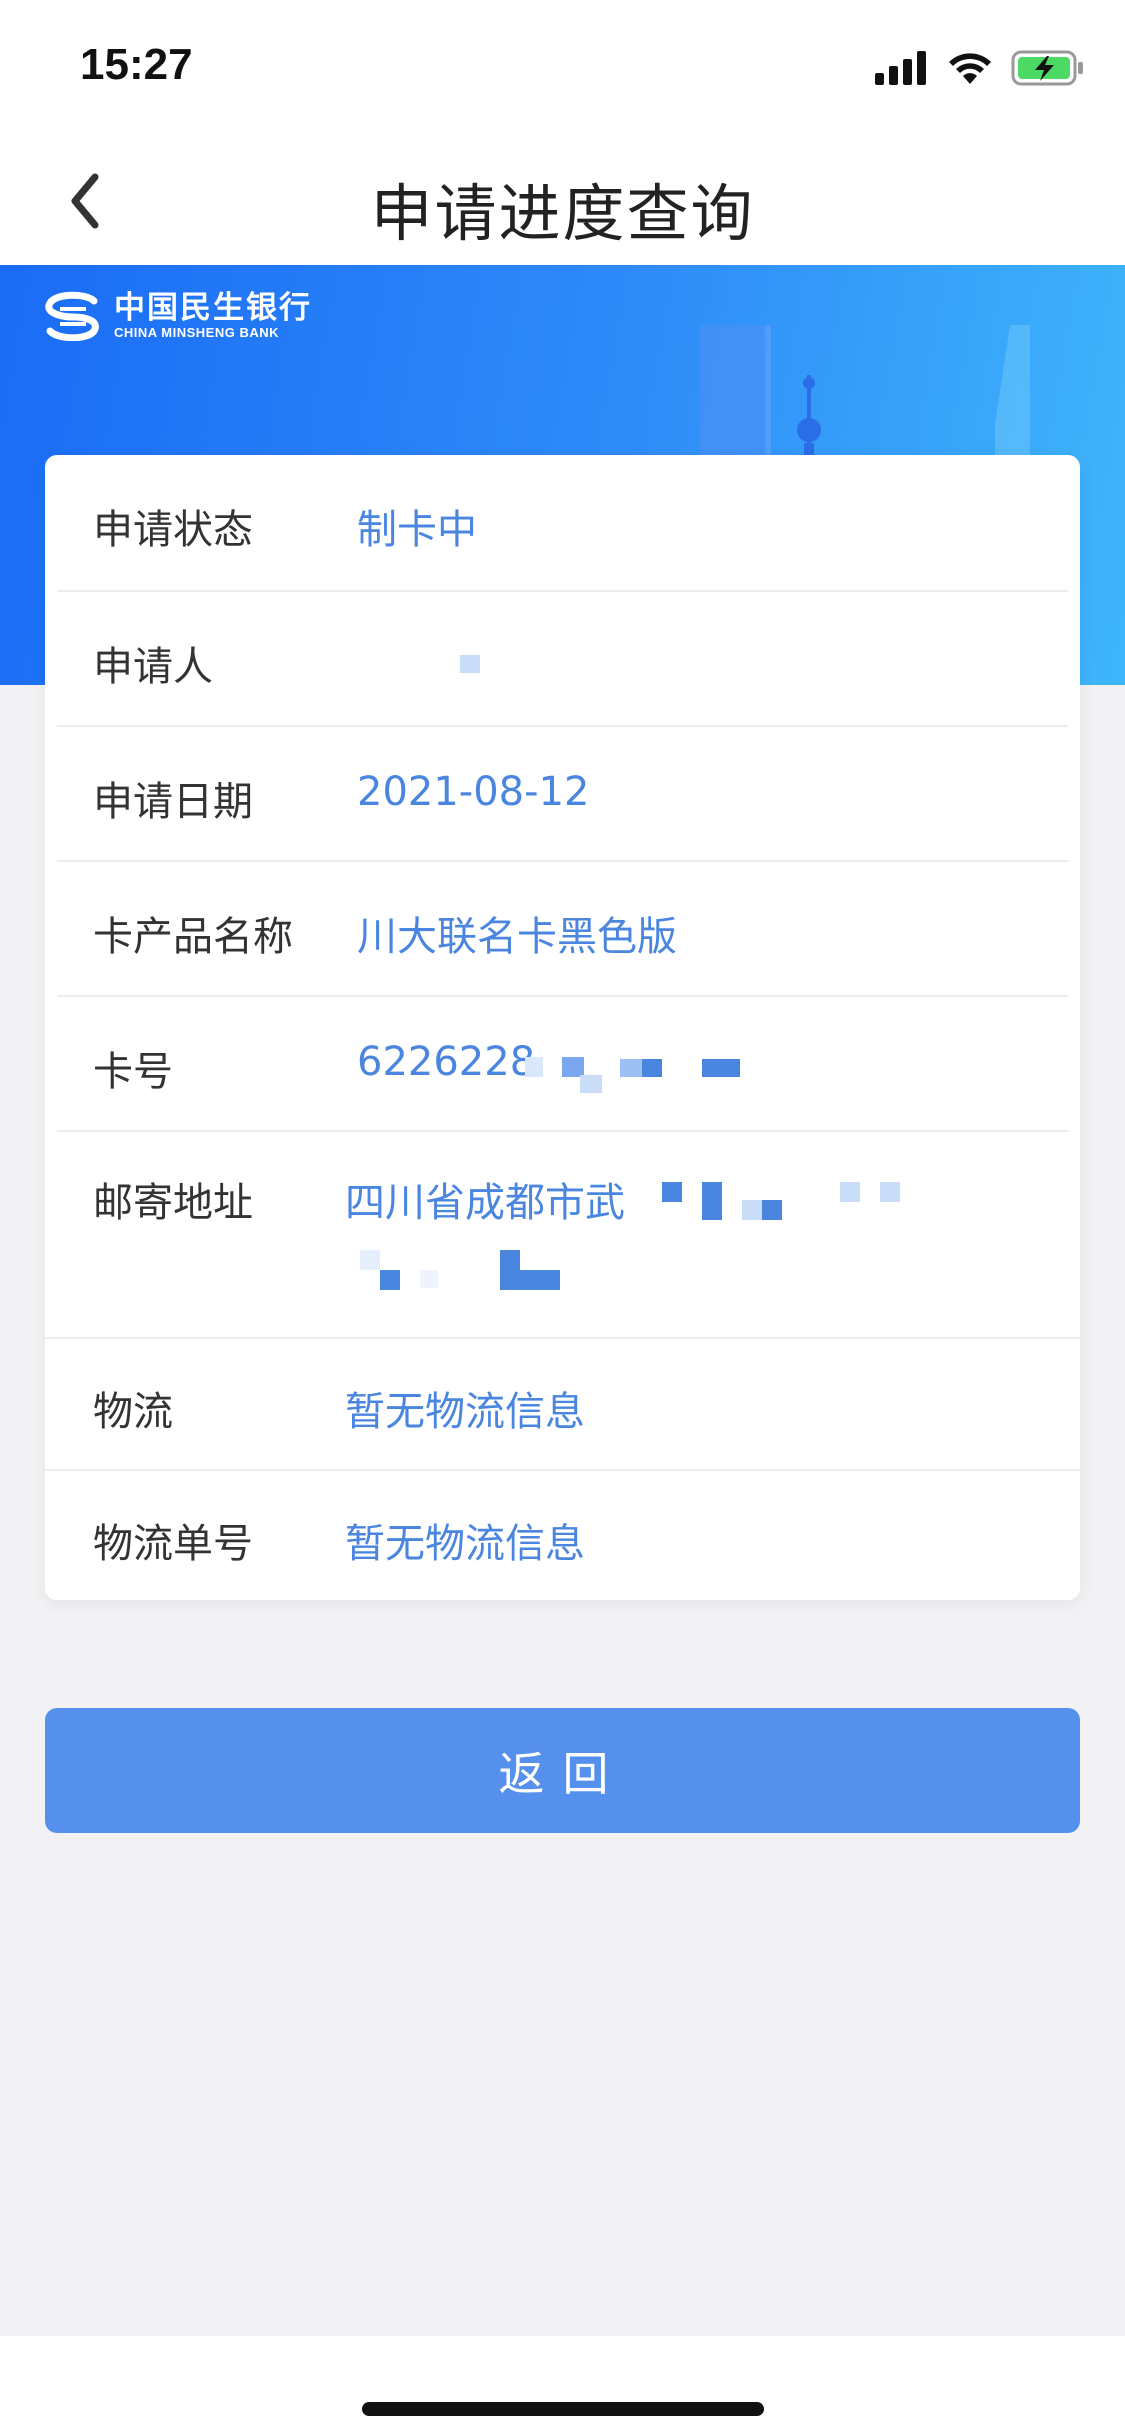 The image size is (1125, 2436). I want to click on product-label: 卡产品名称, so click(193, 937).